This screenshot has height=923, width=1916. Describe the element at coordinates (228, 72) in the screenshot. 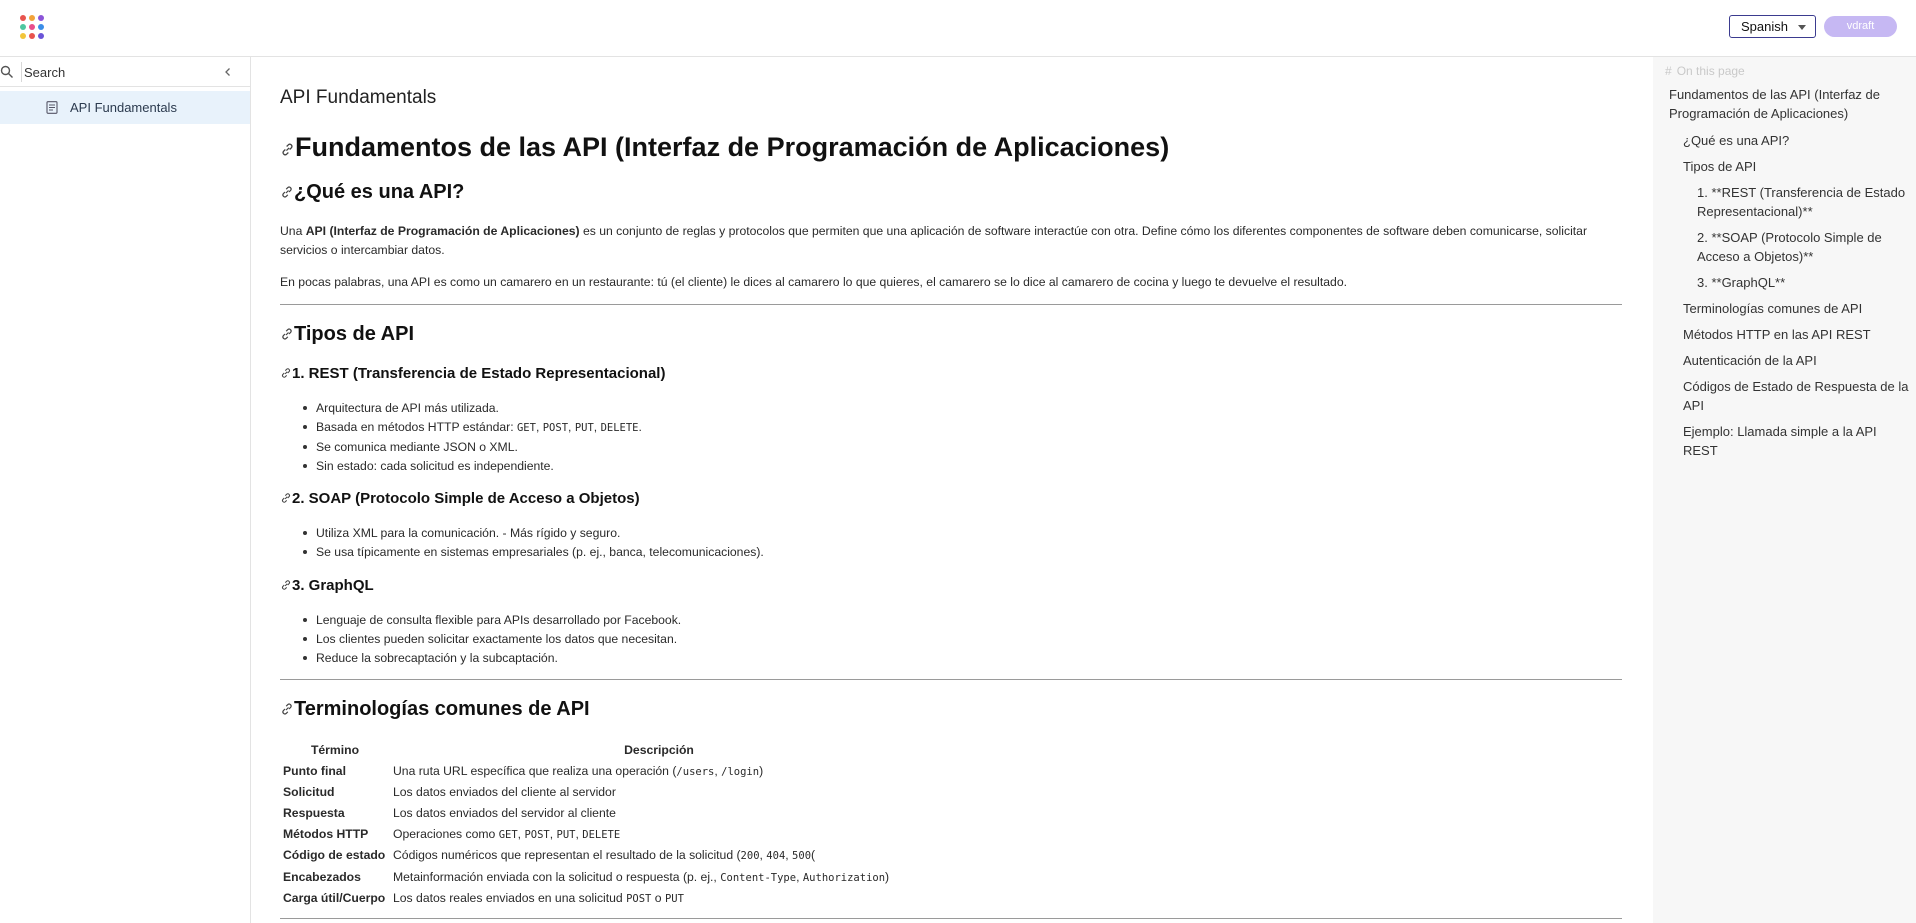

I see `chevron-left-icon` at that location.